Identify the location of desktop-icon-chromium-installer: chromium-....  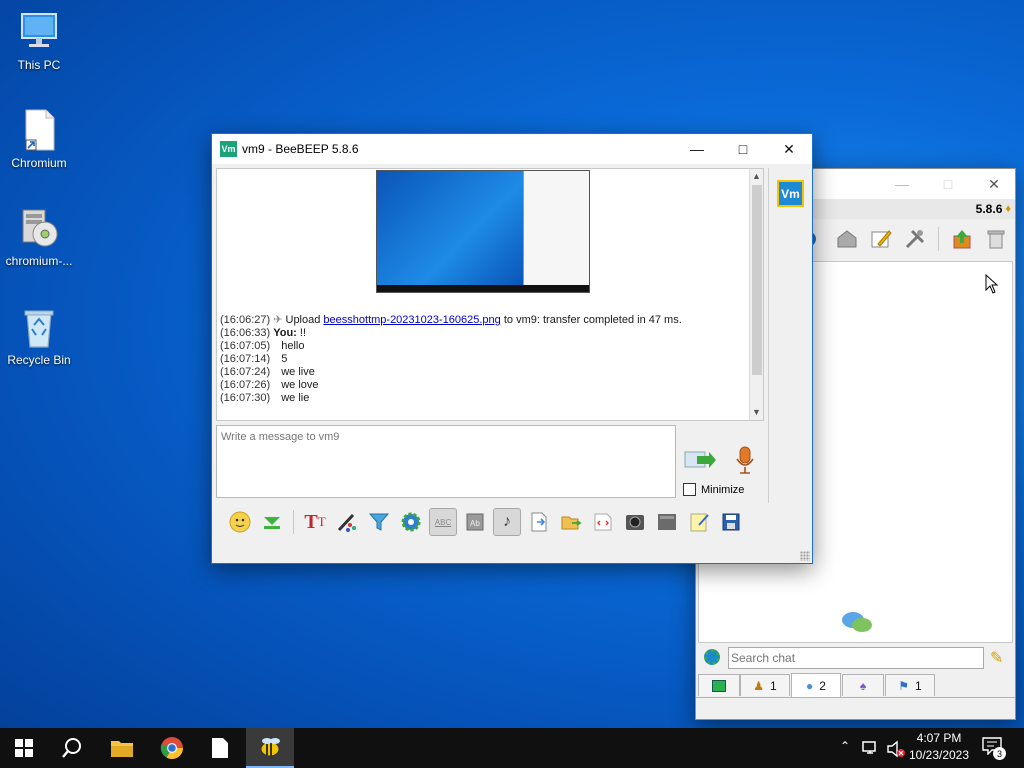
(39, 237).